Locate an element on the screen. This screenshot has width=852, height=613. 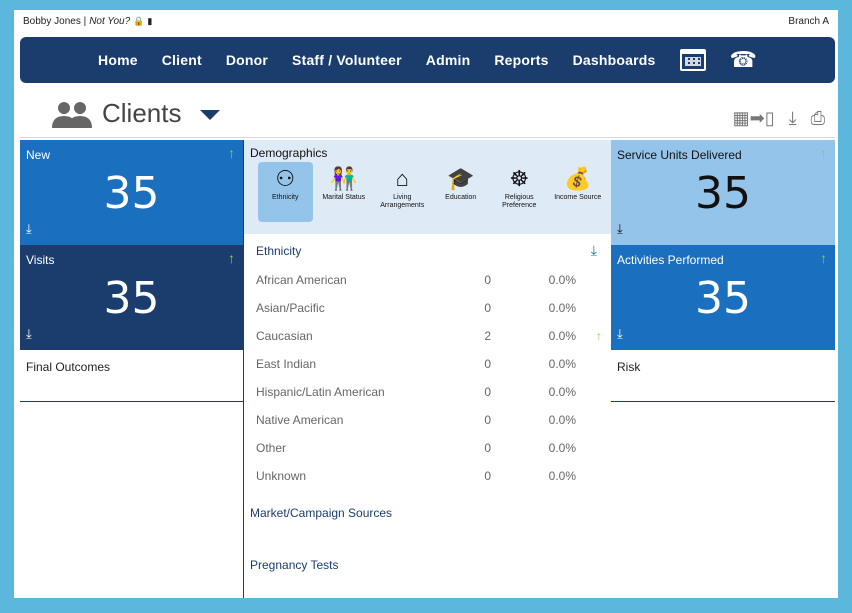
ethnicity-name: African American is located at coordinates (301, 280).